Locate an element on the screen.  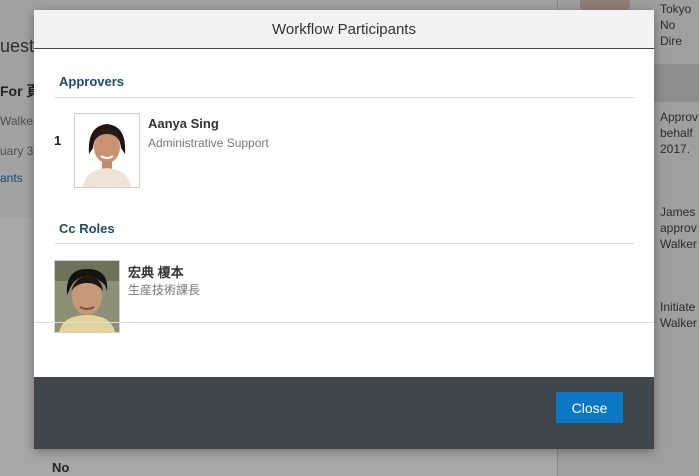
dialog-header: Workflow Participants is located at coordinates (344, 29).